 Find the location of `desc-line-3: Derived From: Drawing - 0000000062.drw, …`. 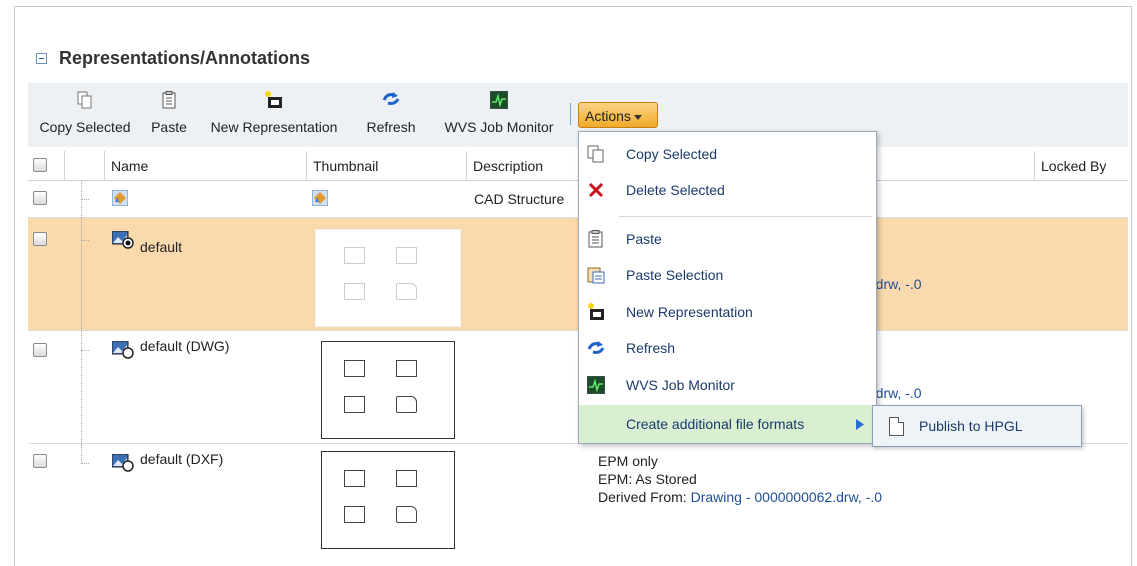

desc-line-3: Derived From: Drawing - 0000000062.drw, … is located at coordinates (740, 497).